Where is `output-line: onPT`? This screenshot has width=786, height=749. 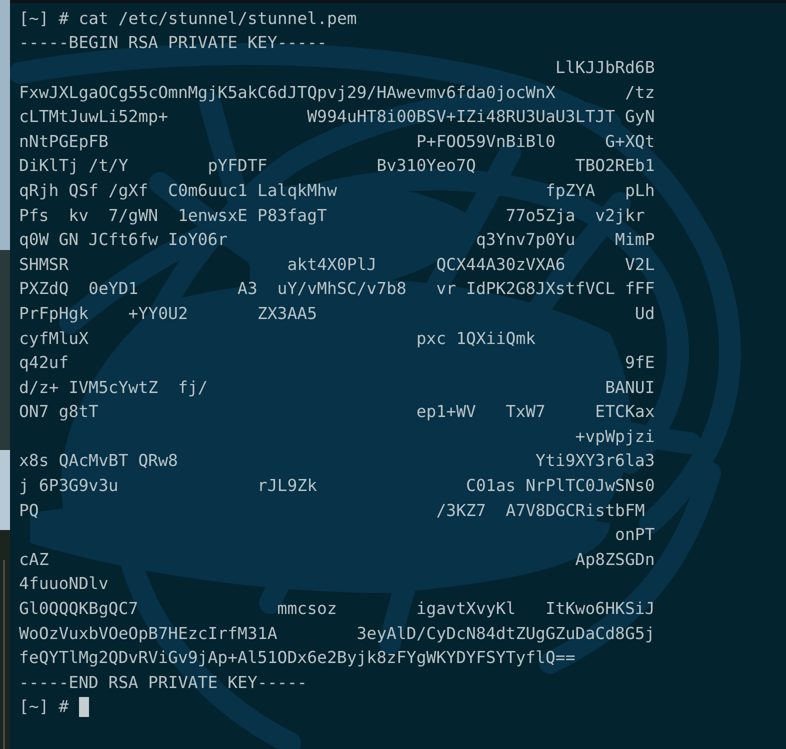
output-line: onPT is located at coordinates (634, 534).